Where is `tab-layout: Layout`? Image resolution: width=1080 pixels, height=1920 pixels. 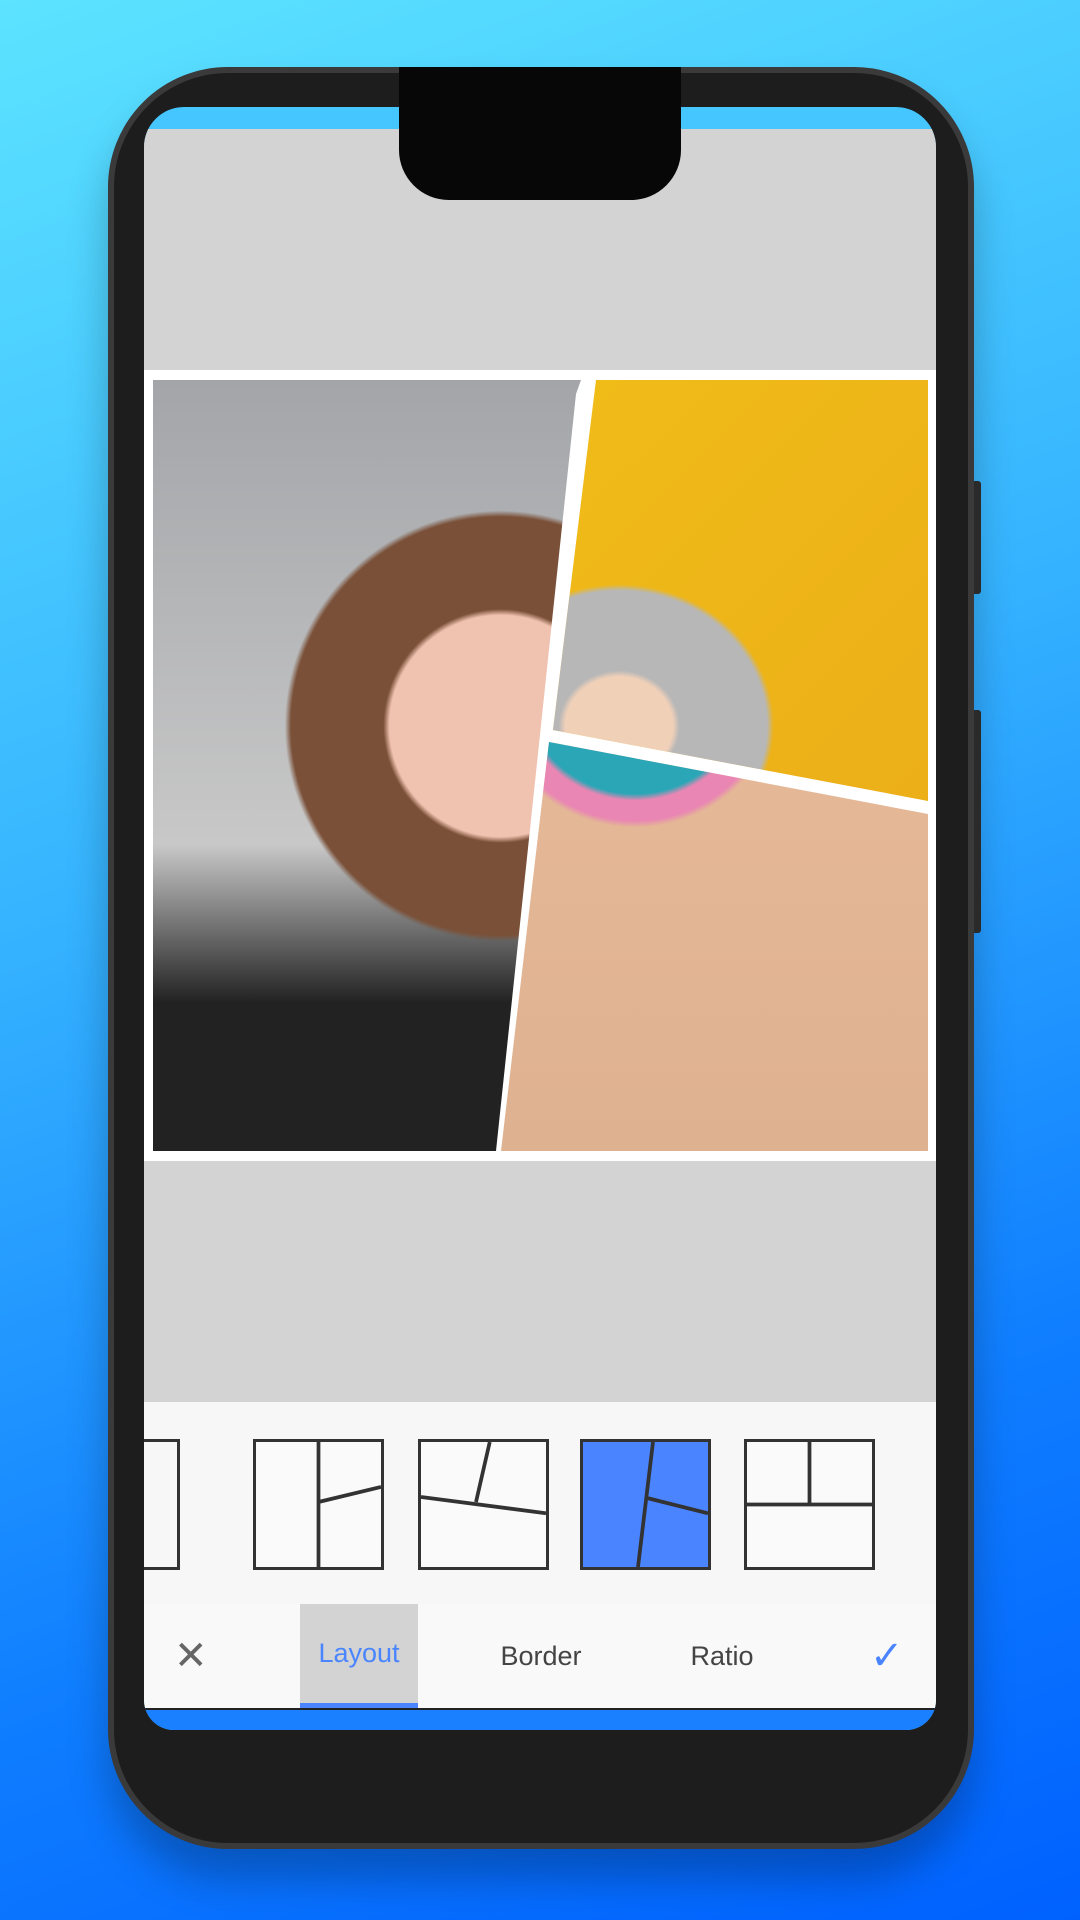 tab-layout: Layout is located at coordinates (359, 1656).